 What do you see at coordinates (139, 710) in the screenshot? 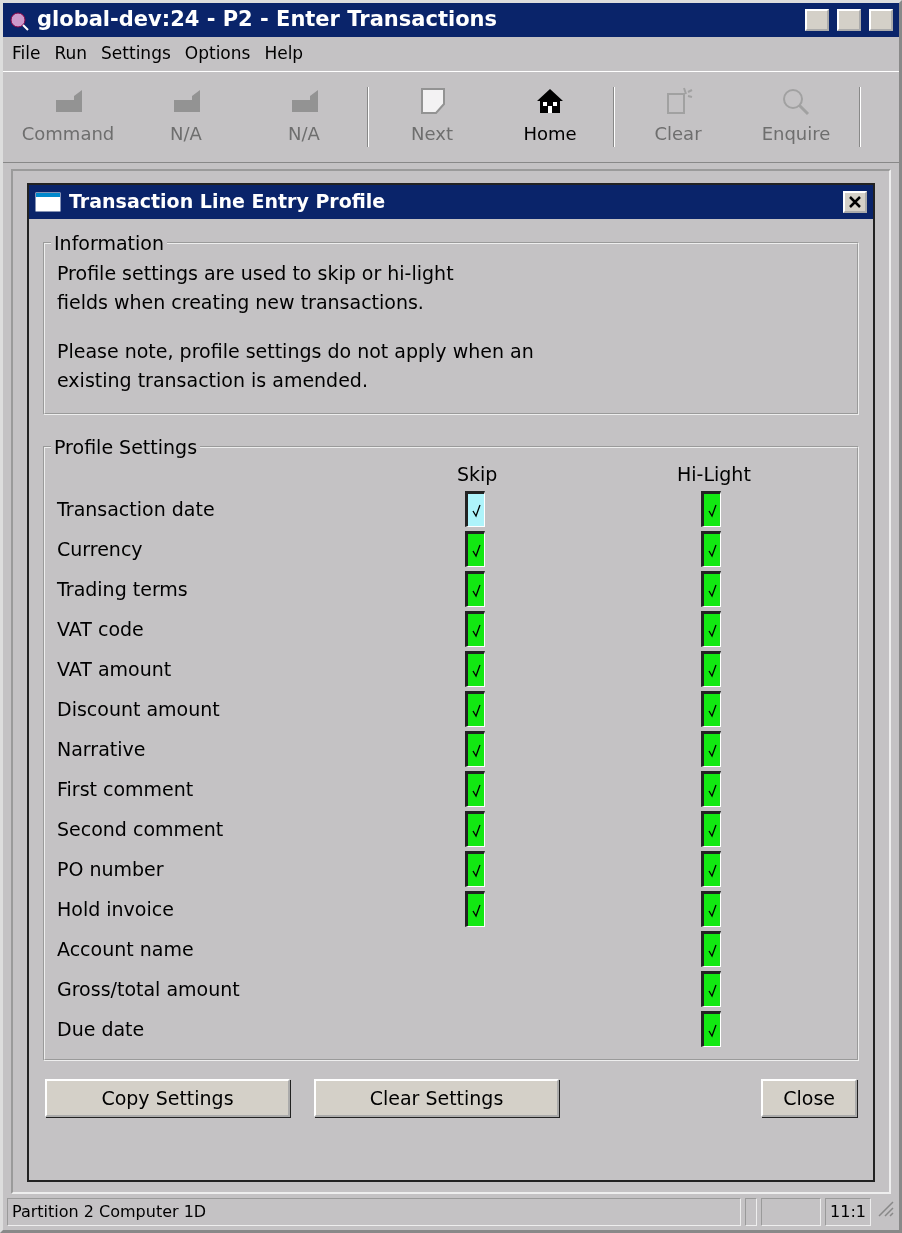
I see `field-label: Discount amount` at bounding box center [139, 710].